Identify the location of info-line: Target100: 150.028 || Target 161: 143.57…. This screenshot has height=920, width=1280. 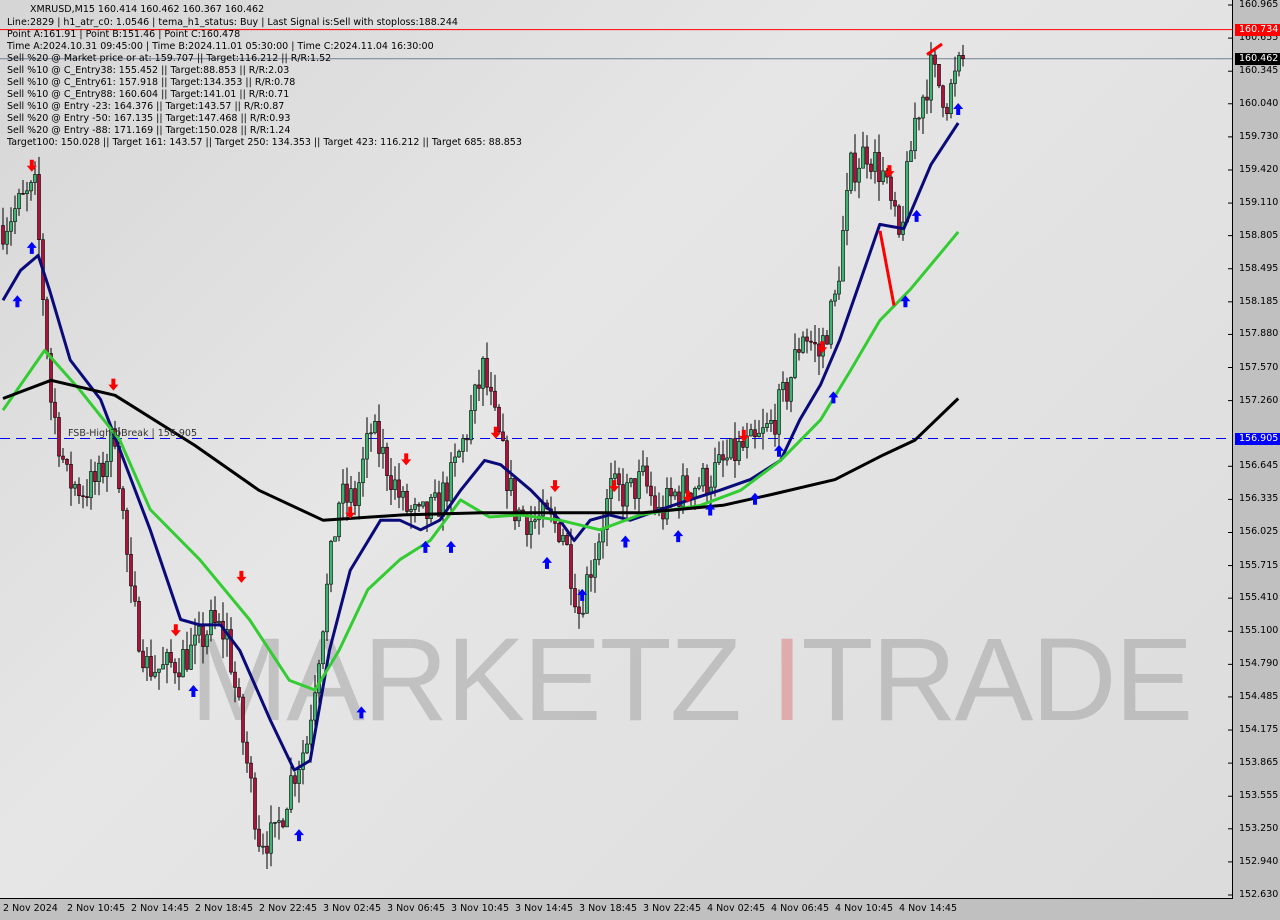
(264, 142).